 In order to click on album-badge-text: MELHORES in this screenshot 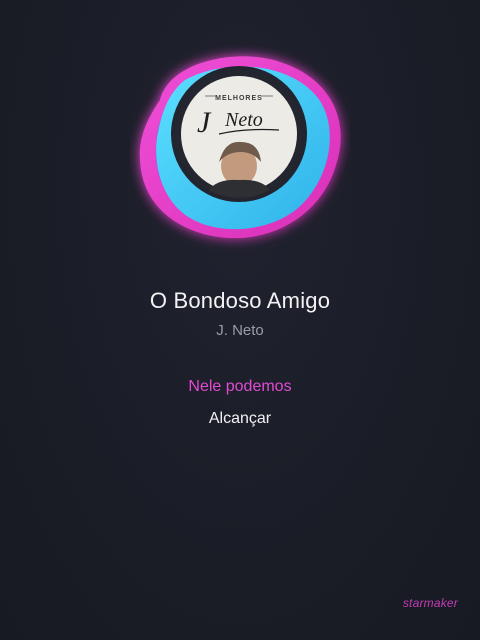, I will do `click(239, 98)`.